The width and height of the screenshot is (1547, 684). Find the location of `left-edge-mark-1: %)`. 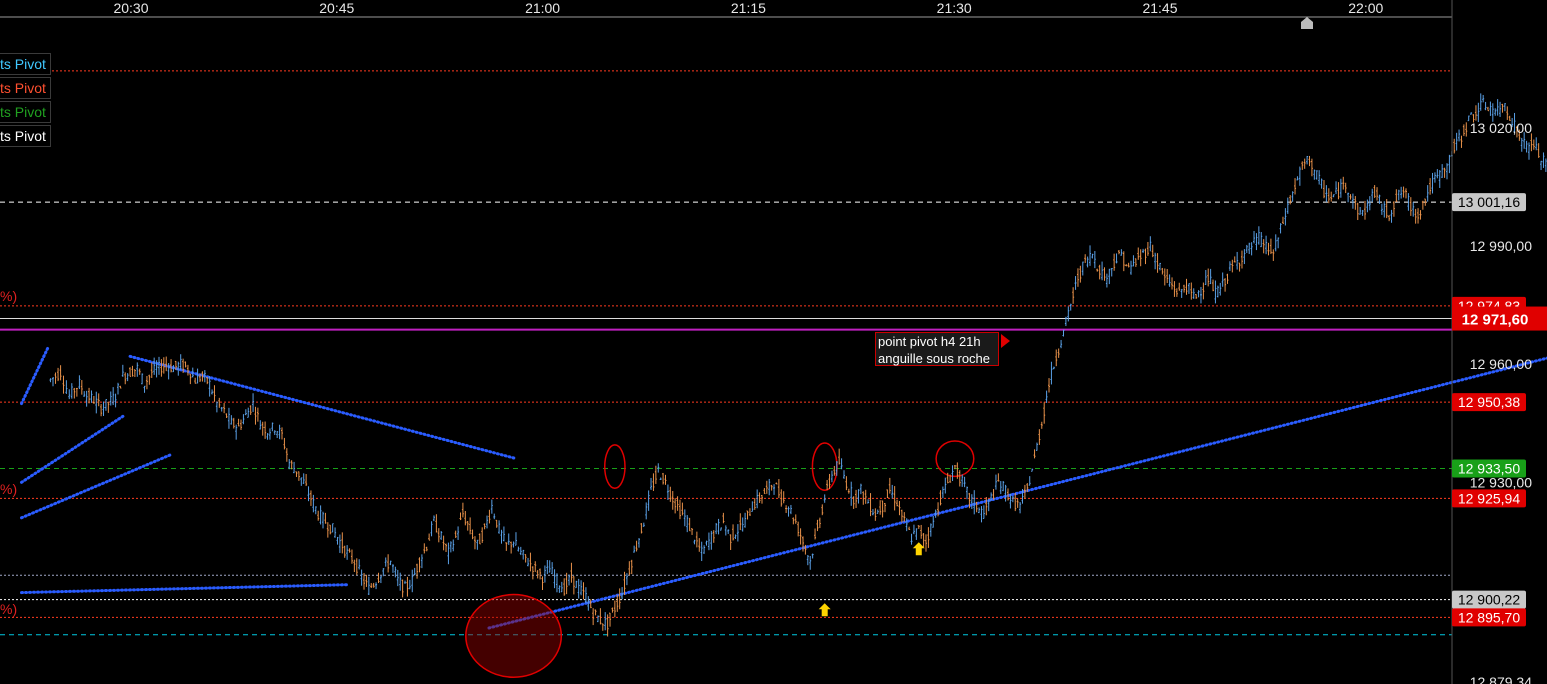

left-edge-mark-1: %) is located at coordinates (8, 296).